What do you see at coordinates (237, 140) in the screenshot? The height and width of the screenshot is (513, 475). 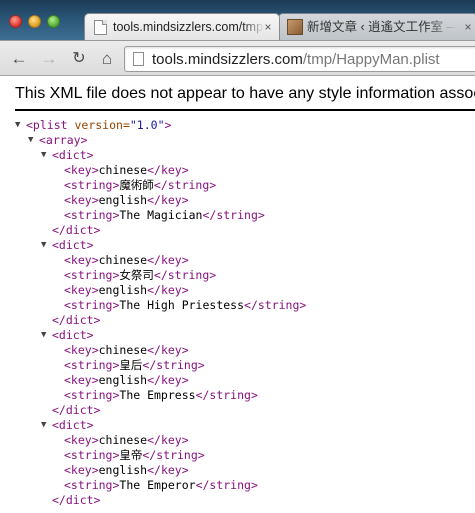 I see `array-line: ▼ <array>` at bounding box center [237, 140].